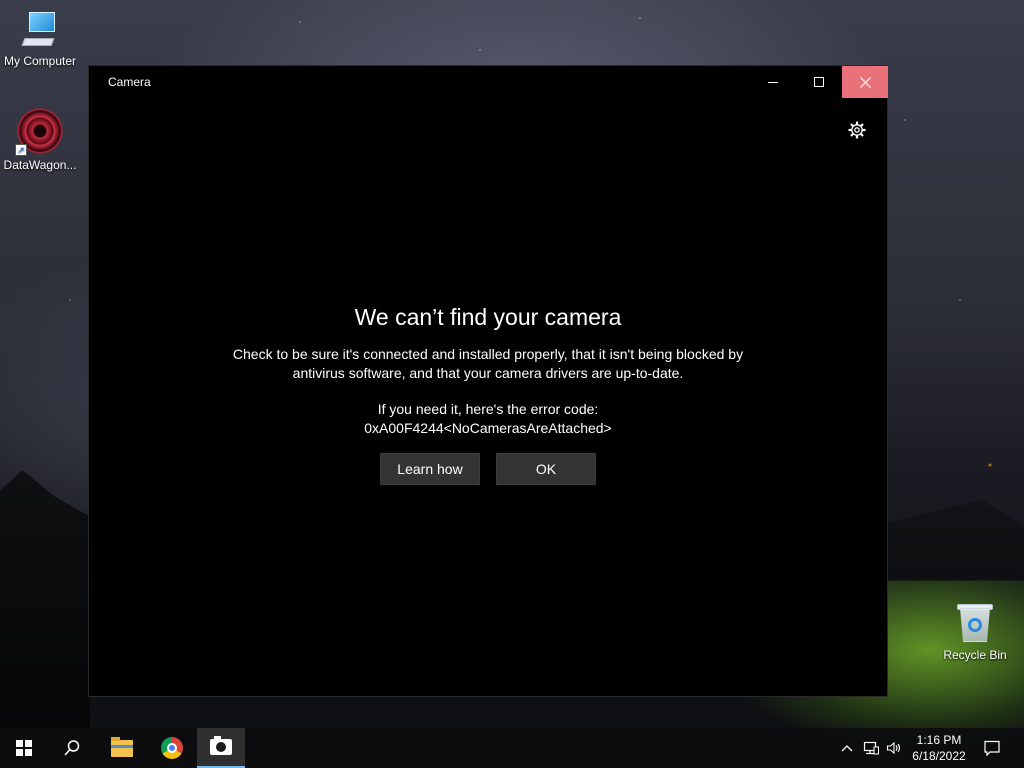  I want to click on maximize-button, so click(819, 82).